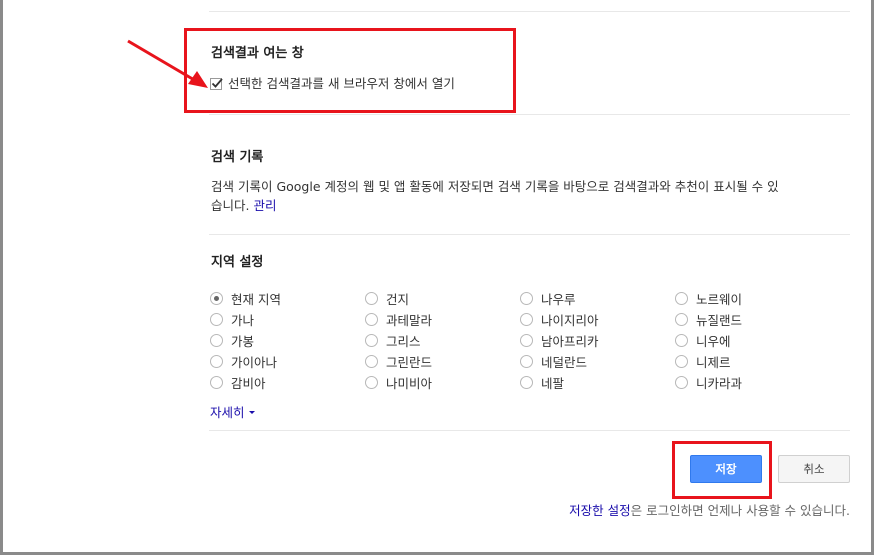  I want to click on region-option: 네덜란드, so click(553, 361).